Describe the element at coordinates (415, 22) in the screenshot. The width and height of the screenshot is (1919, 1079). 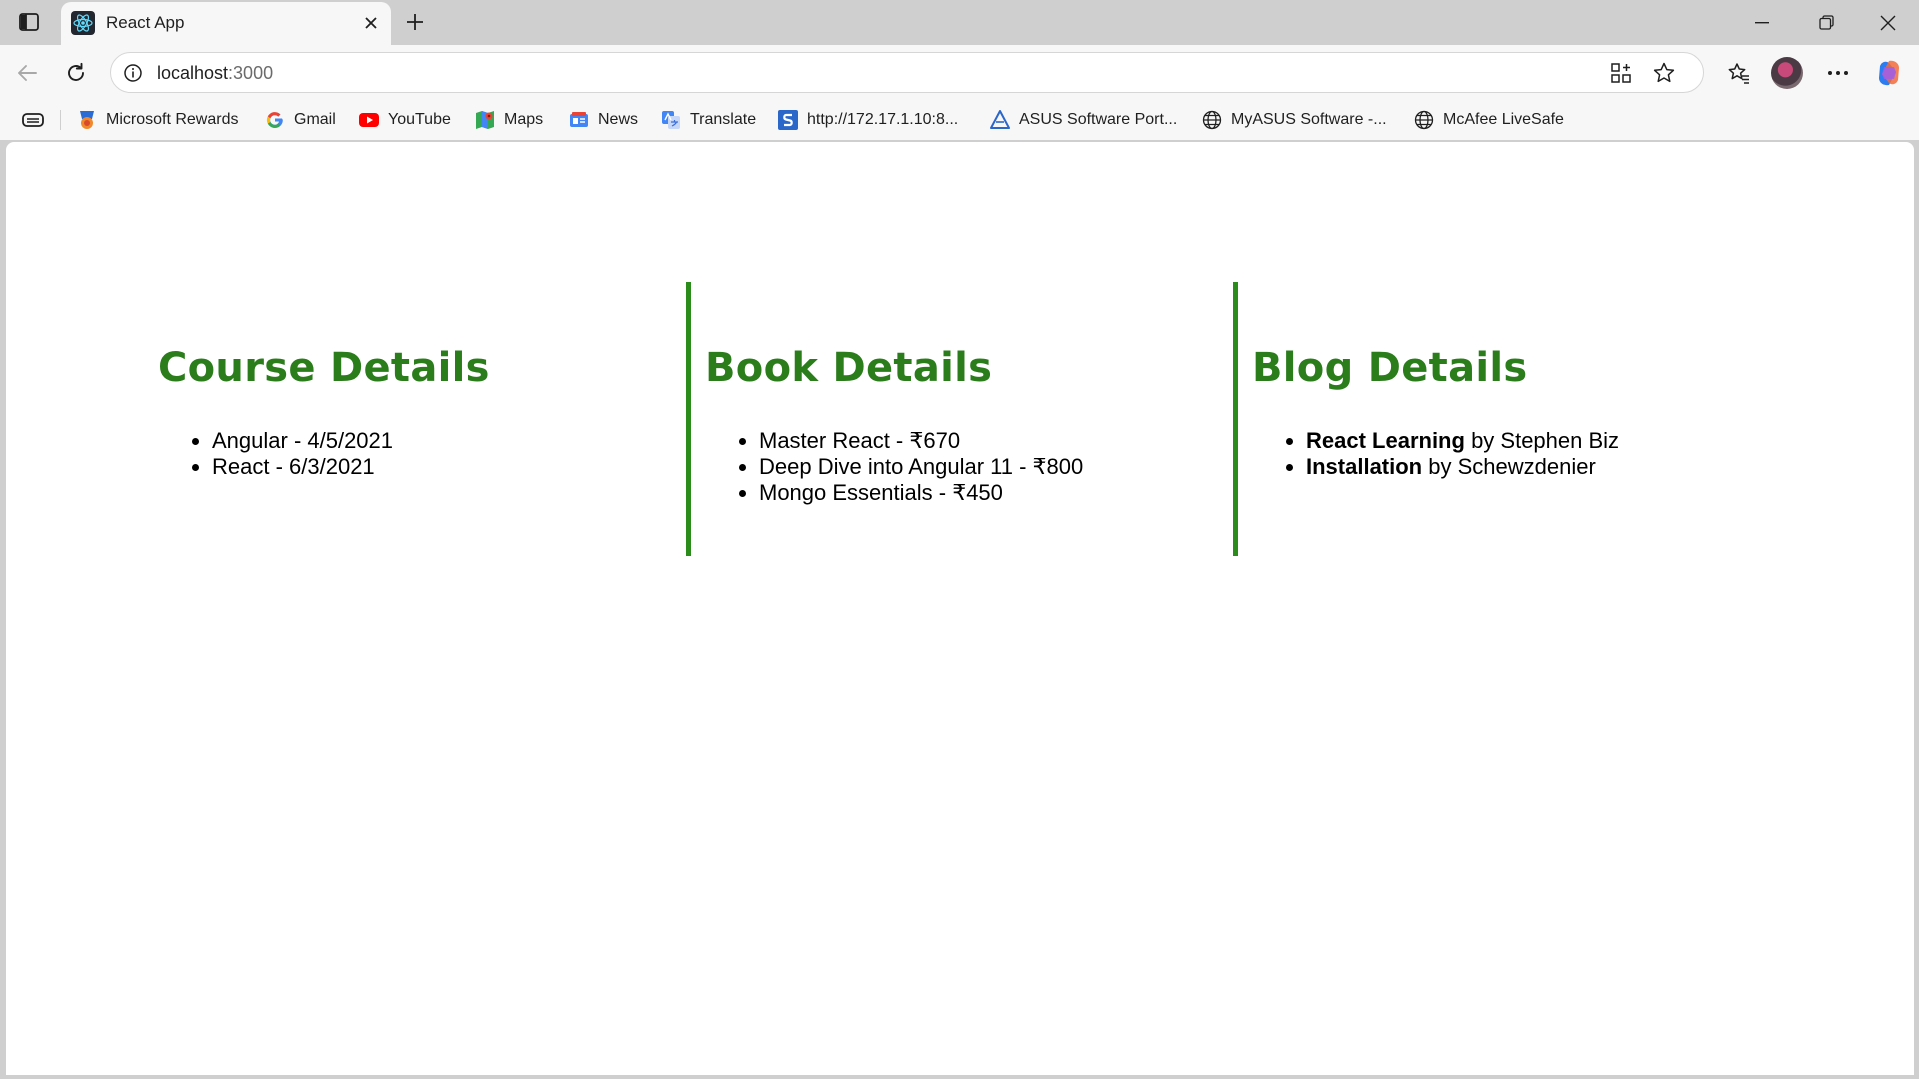
I see `new-tab-icon` at that location.